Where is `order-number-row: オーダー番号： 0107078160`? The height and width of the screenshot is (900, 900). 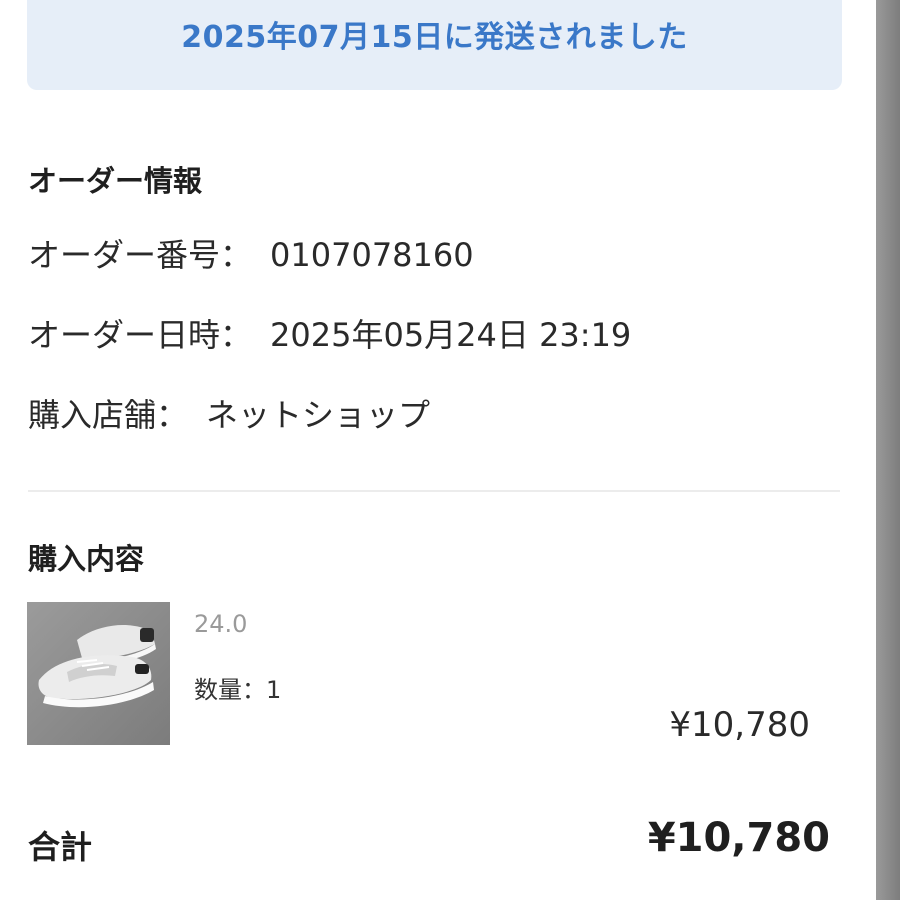 order-number-row: オーダー番号： 0107078160 is located at coordinates (251, 253).